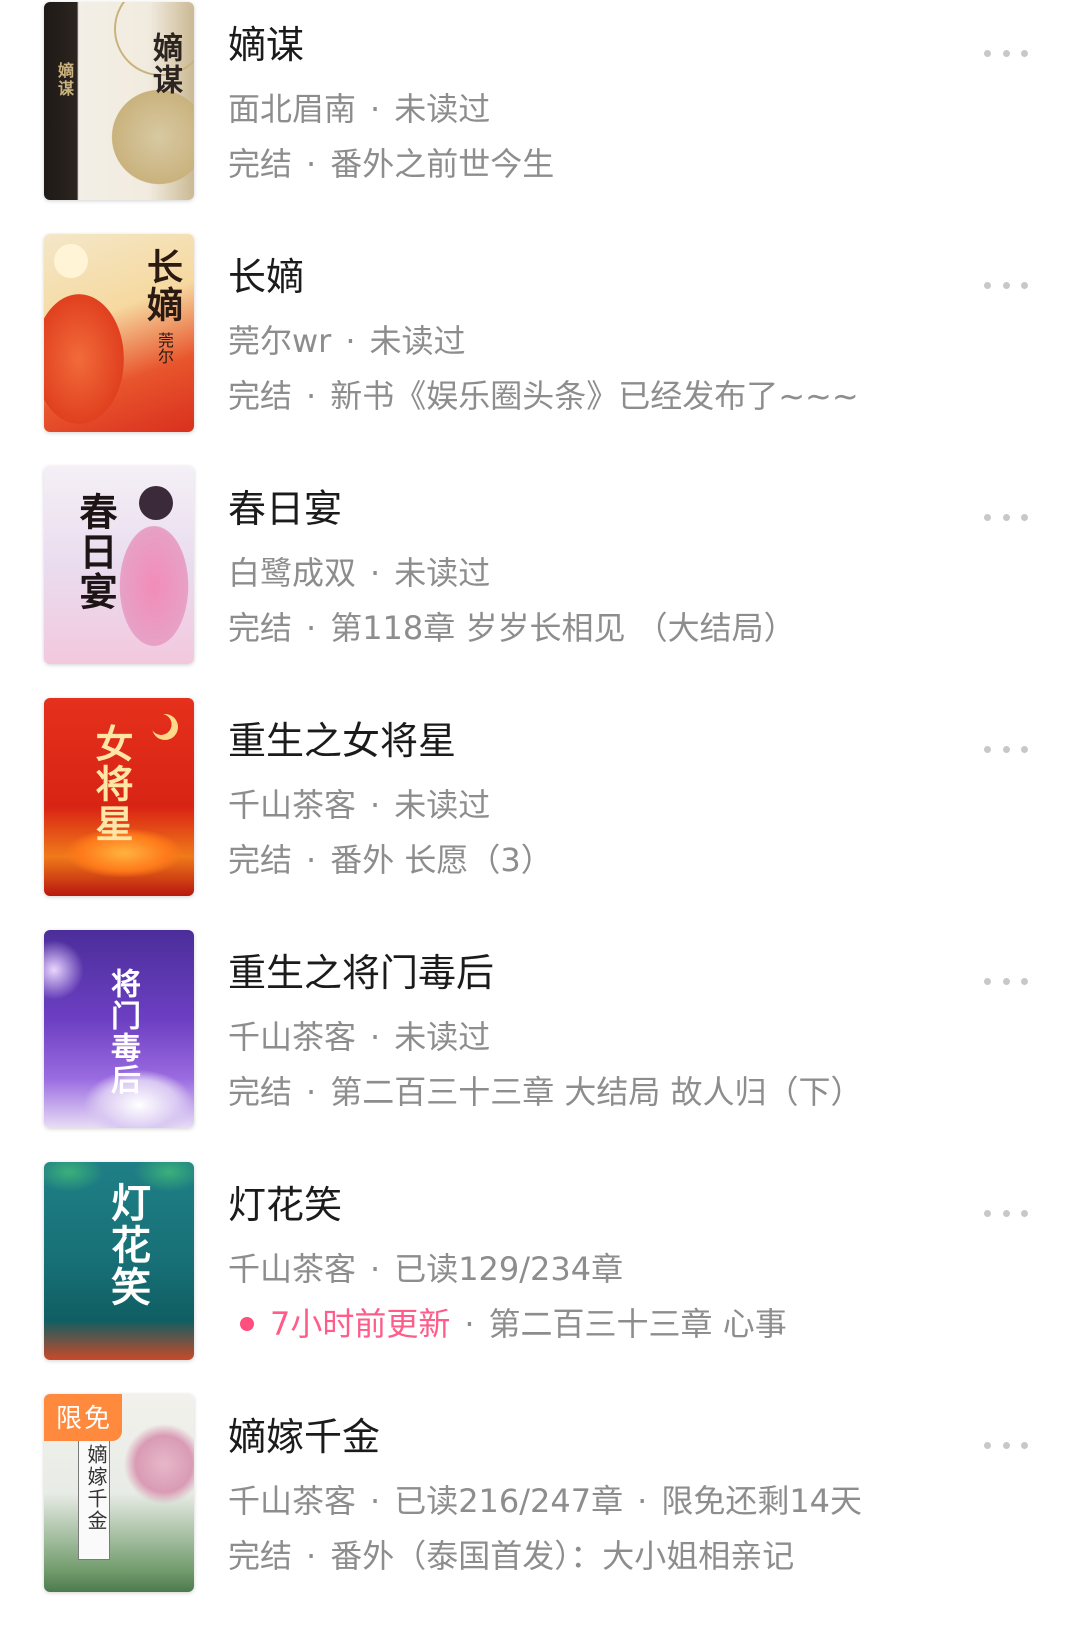 The height and width of the screenshot is (1647, 1080). I want to click on book-item: 春日宴 春日宴 白鹭成双 · 未读过 完结 · 第118章 岁岁长相见 （大结局）, so click(540, 588).